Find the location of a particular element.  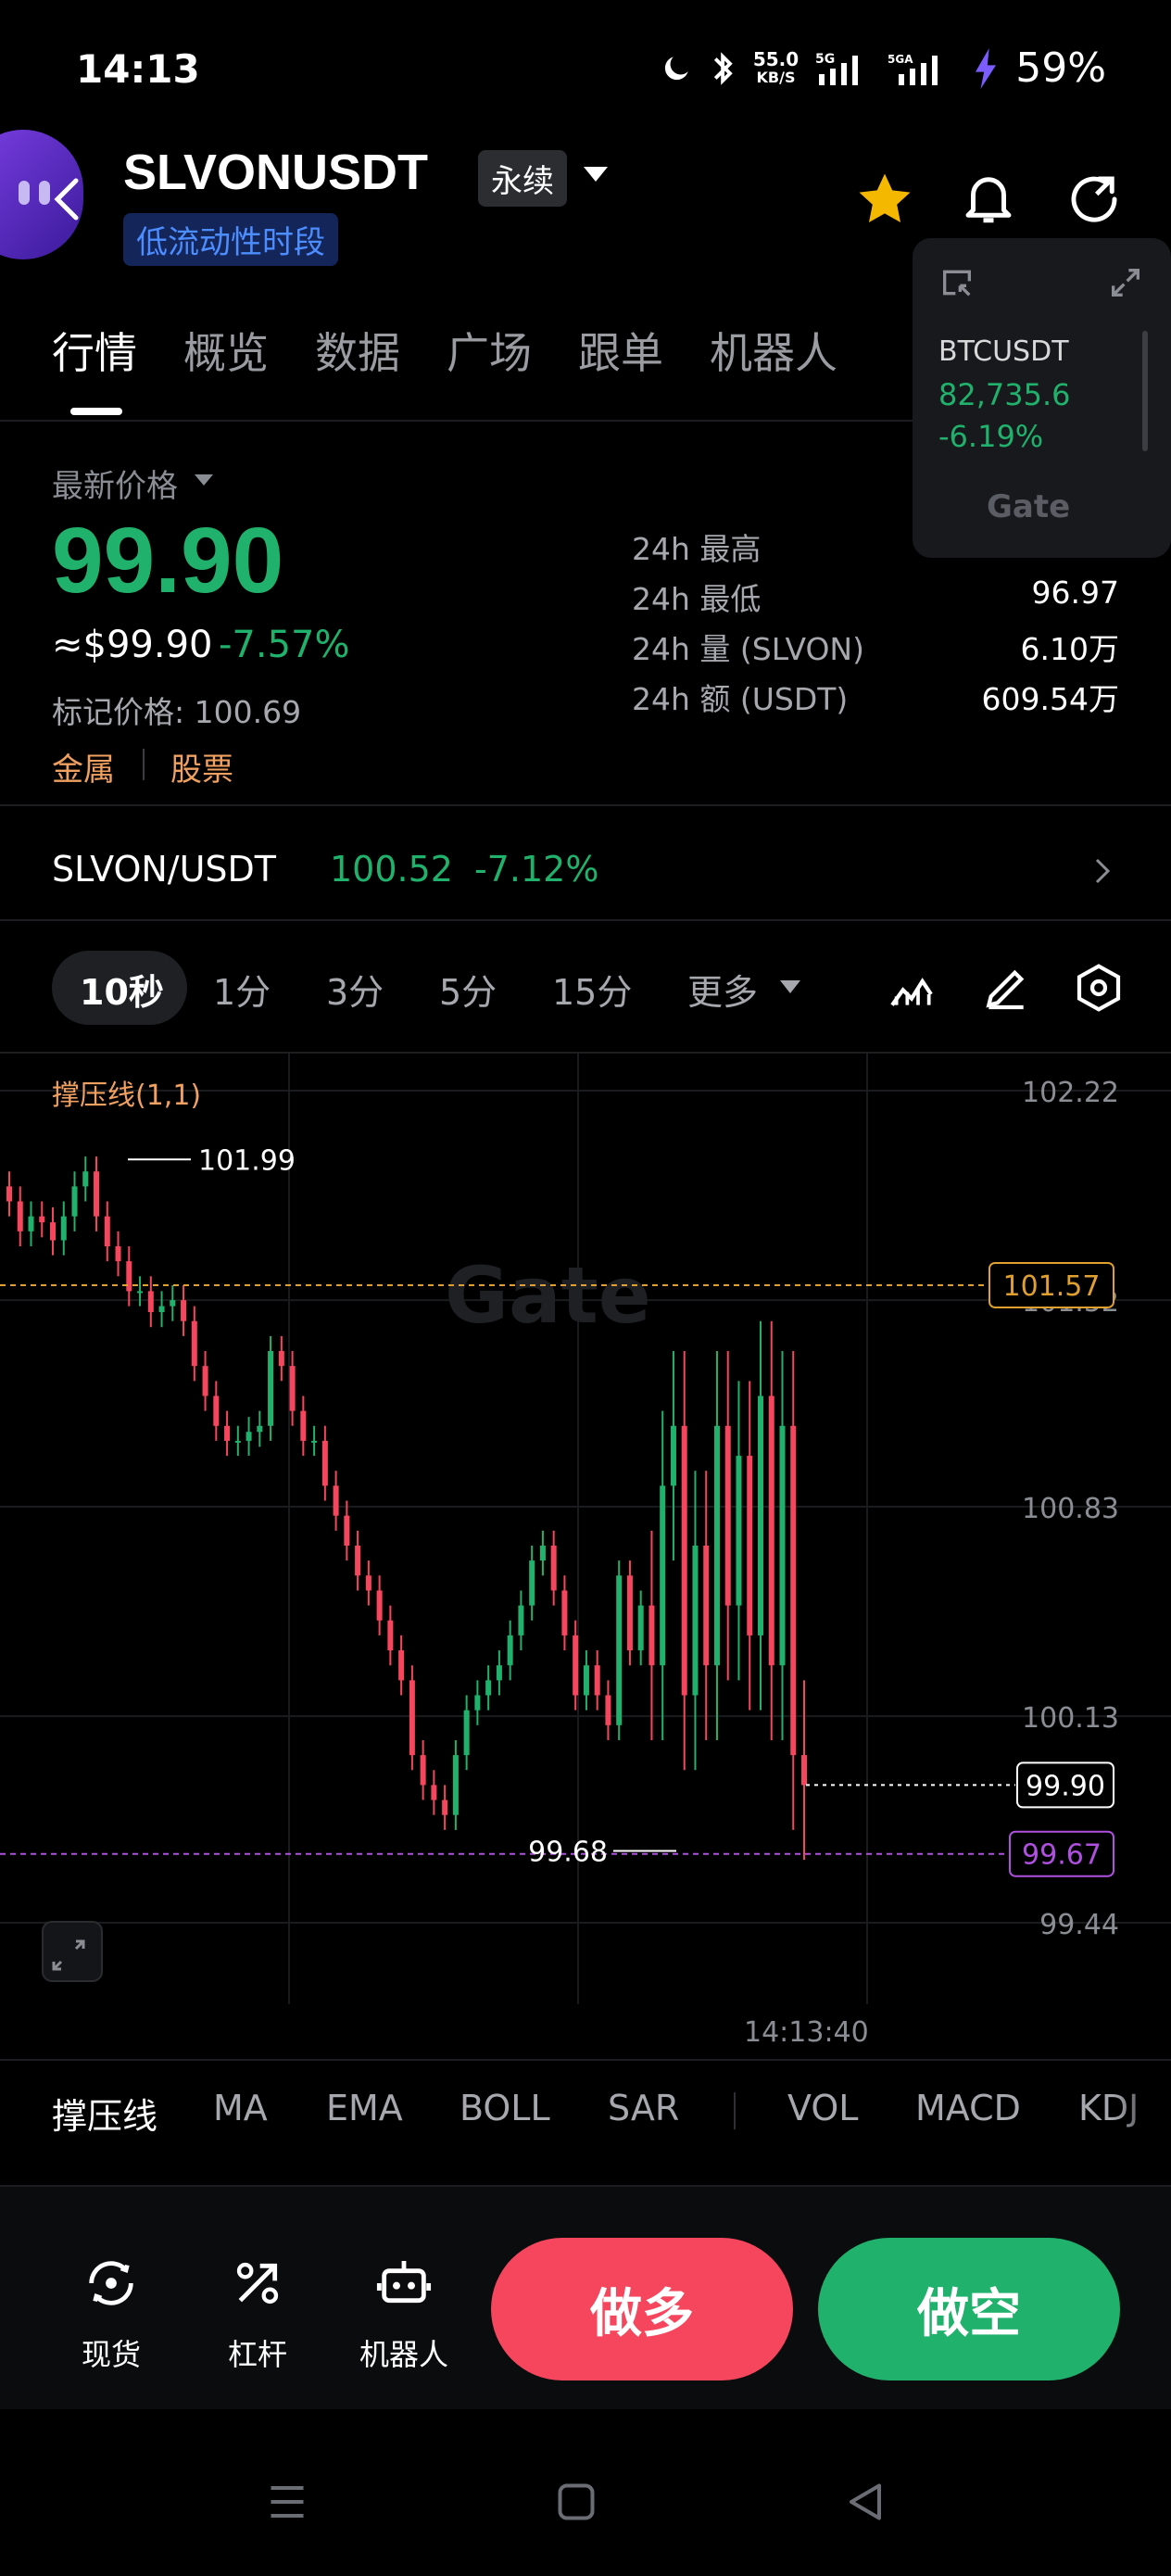

latest-price-caret-icon is located at coordinates (204, 480).